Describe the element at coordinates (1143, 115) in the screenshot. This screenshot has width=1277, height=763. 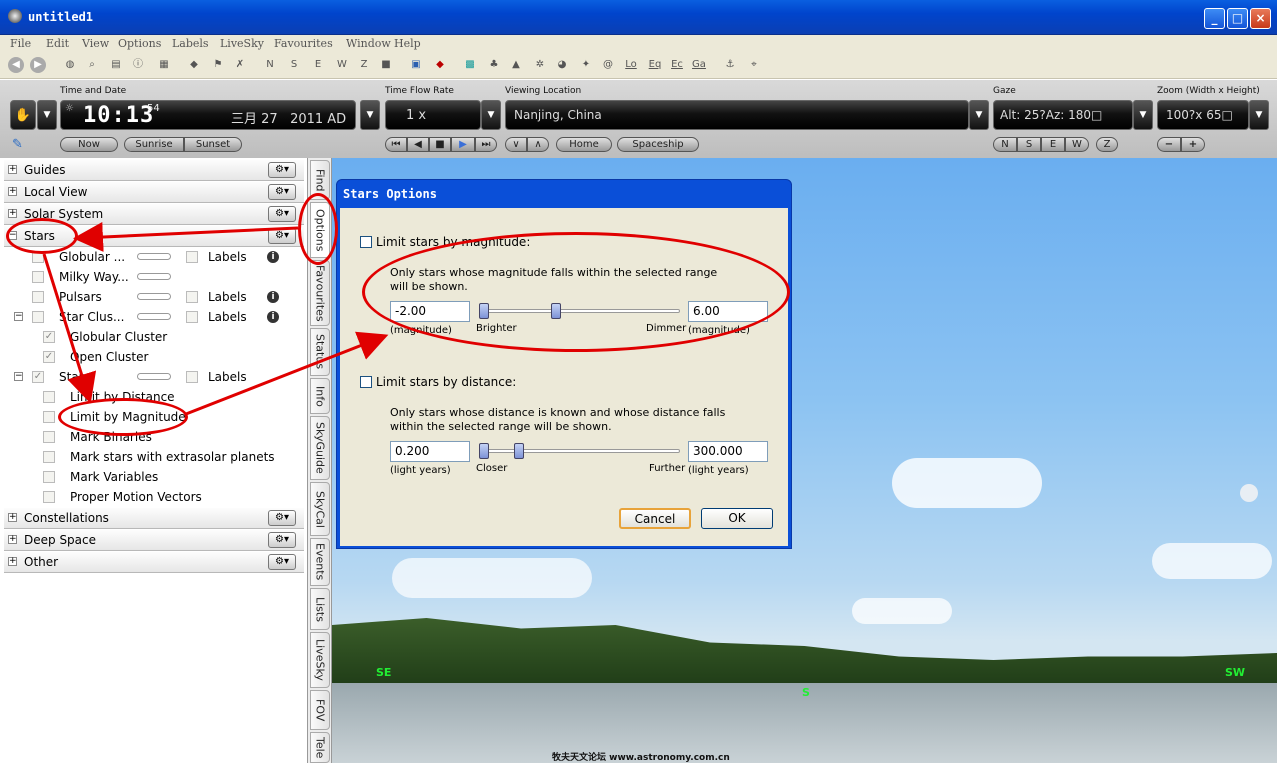
I see `gaze-dropdown: ▼` at that location.